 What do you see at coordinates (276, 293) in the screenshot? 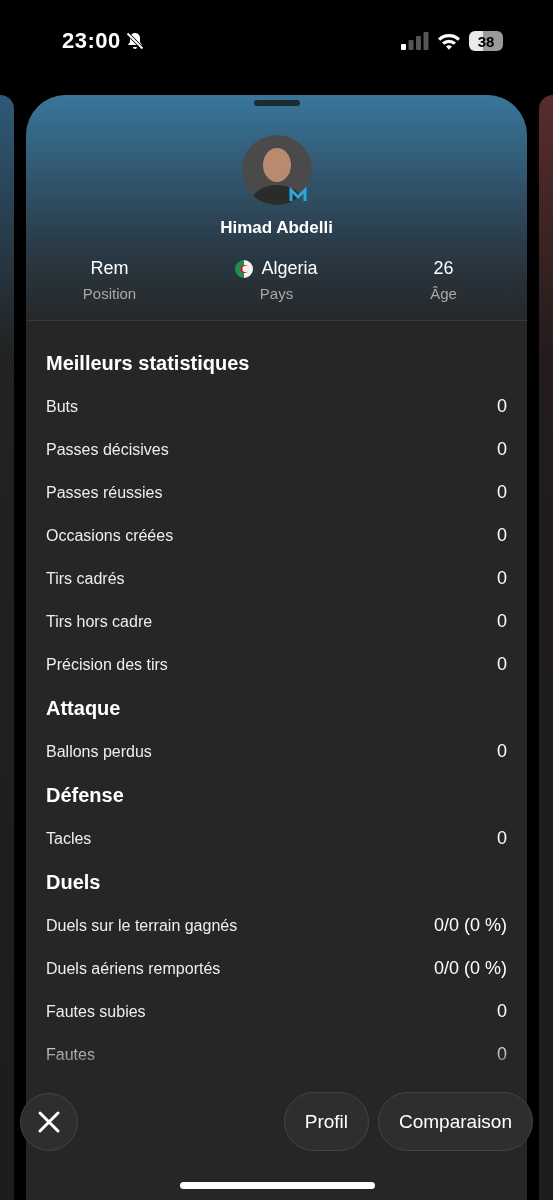
I see `info-label: Pays` at bounding box center [276, 293].